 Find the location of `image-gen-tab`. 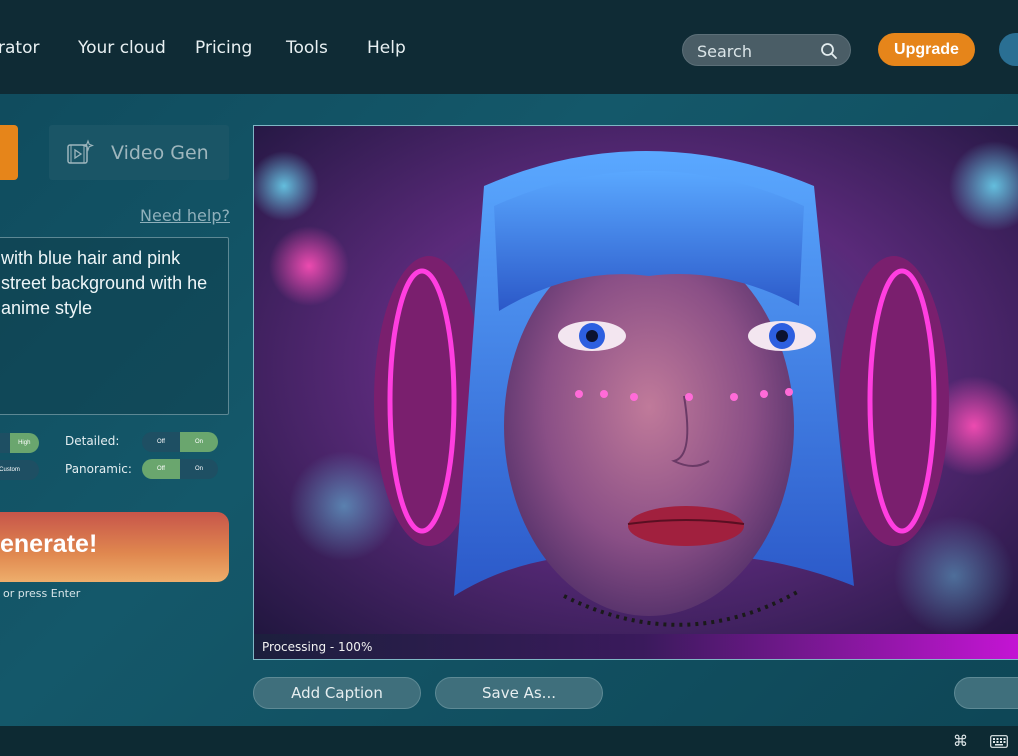

image-gen-tab is located at coordinates (9, 152).